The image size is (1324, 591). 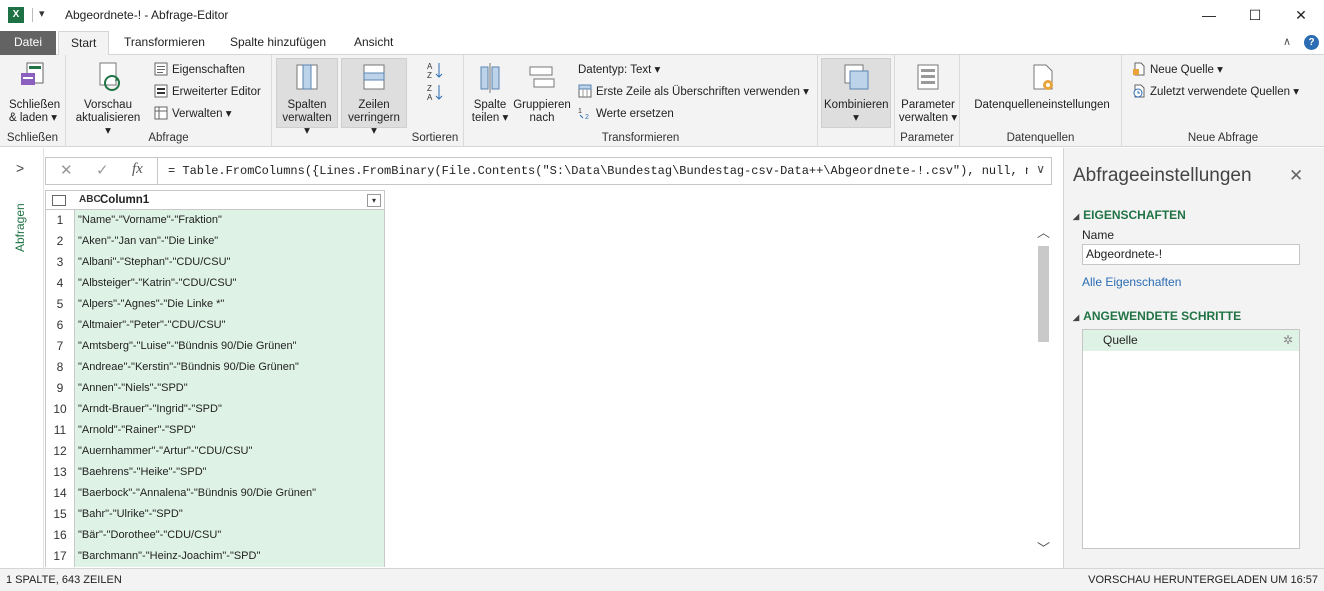 What do you see at coordinates (1311, 42) in the screenshot?
I see `help-icon: ?` at bounding box center [1311, 42].